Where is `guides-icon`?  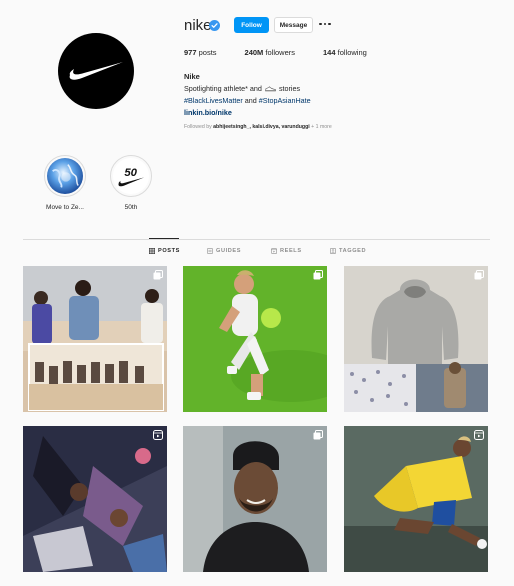
guides-icon is located at coordinates (210, 251).